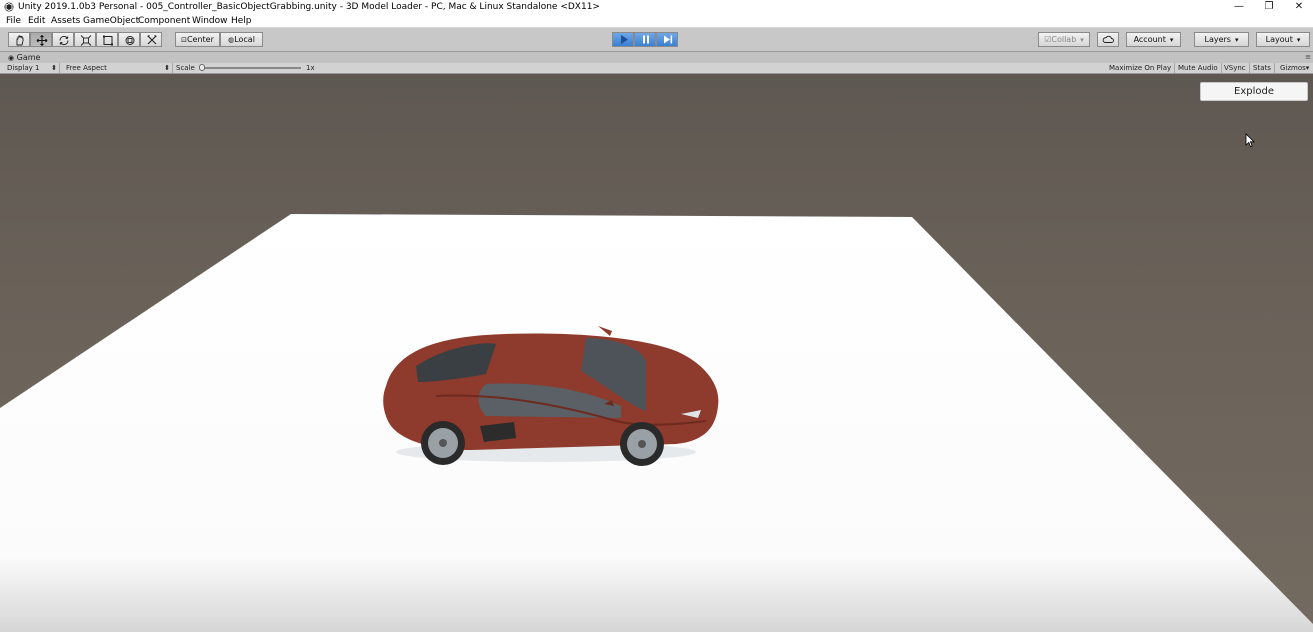 This screenshot has height=632, width=1313. What do you see at coordinates (111, 21) in the screenshot?
I see `menu-gameobject: GameObject` at bounding box center [111, 21].